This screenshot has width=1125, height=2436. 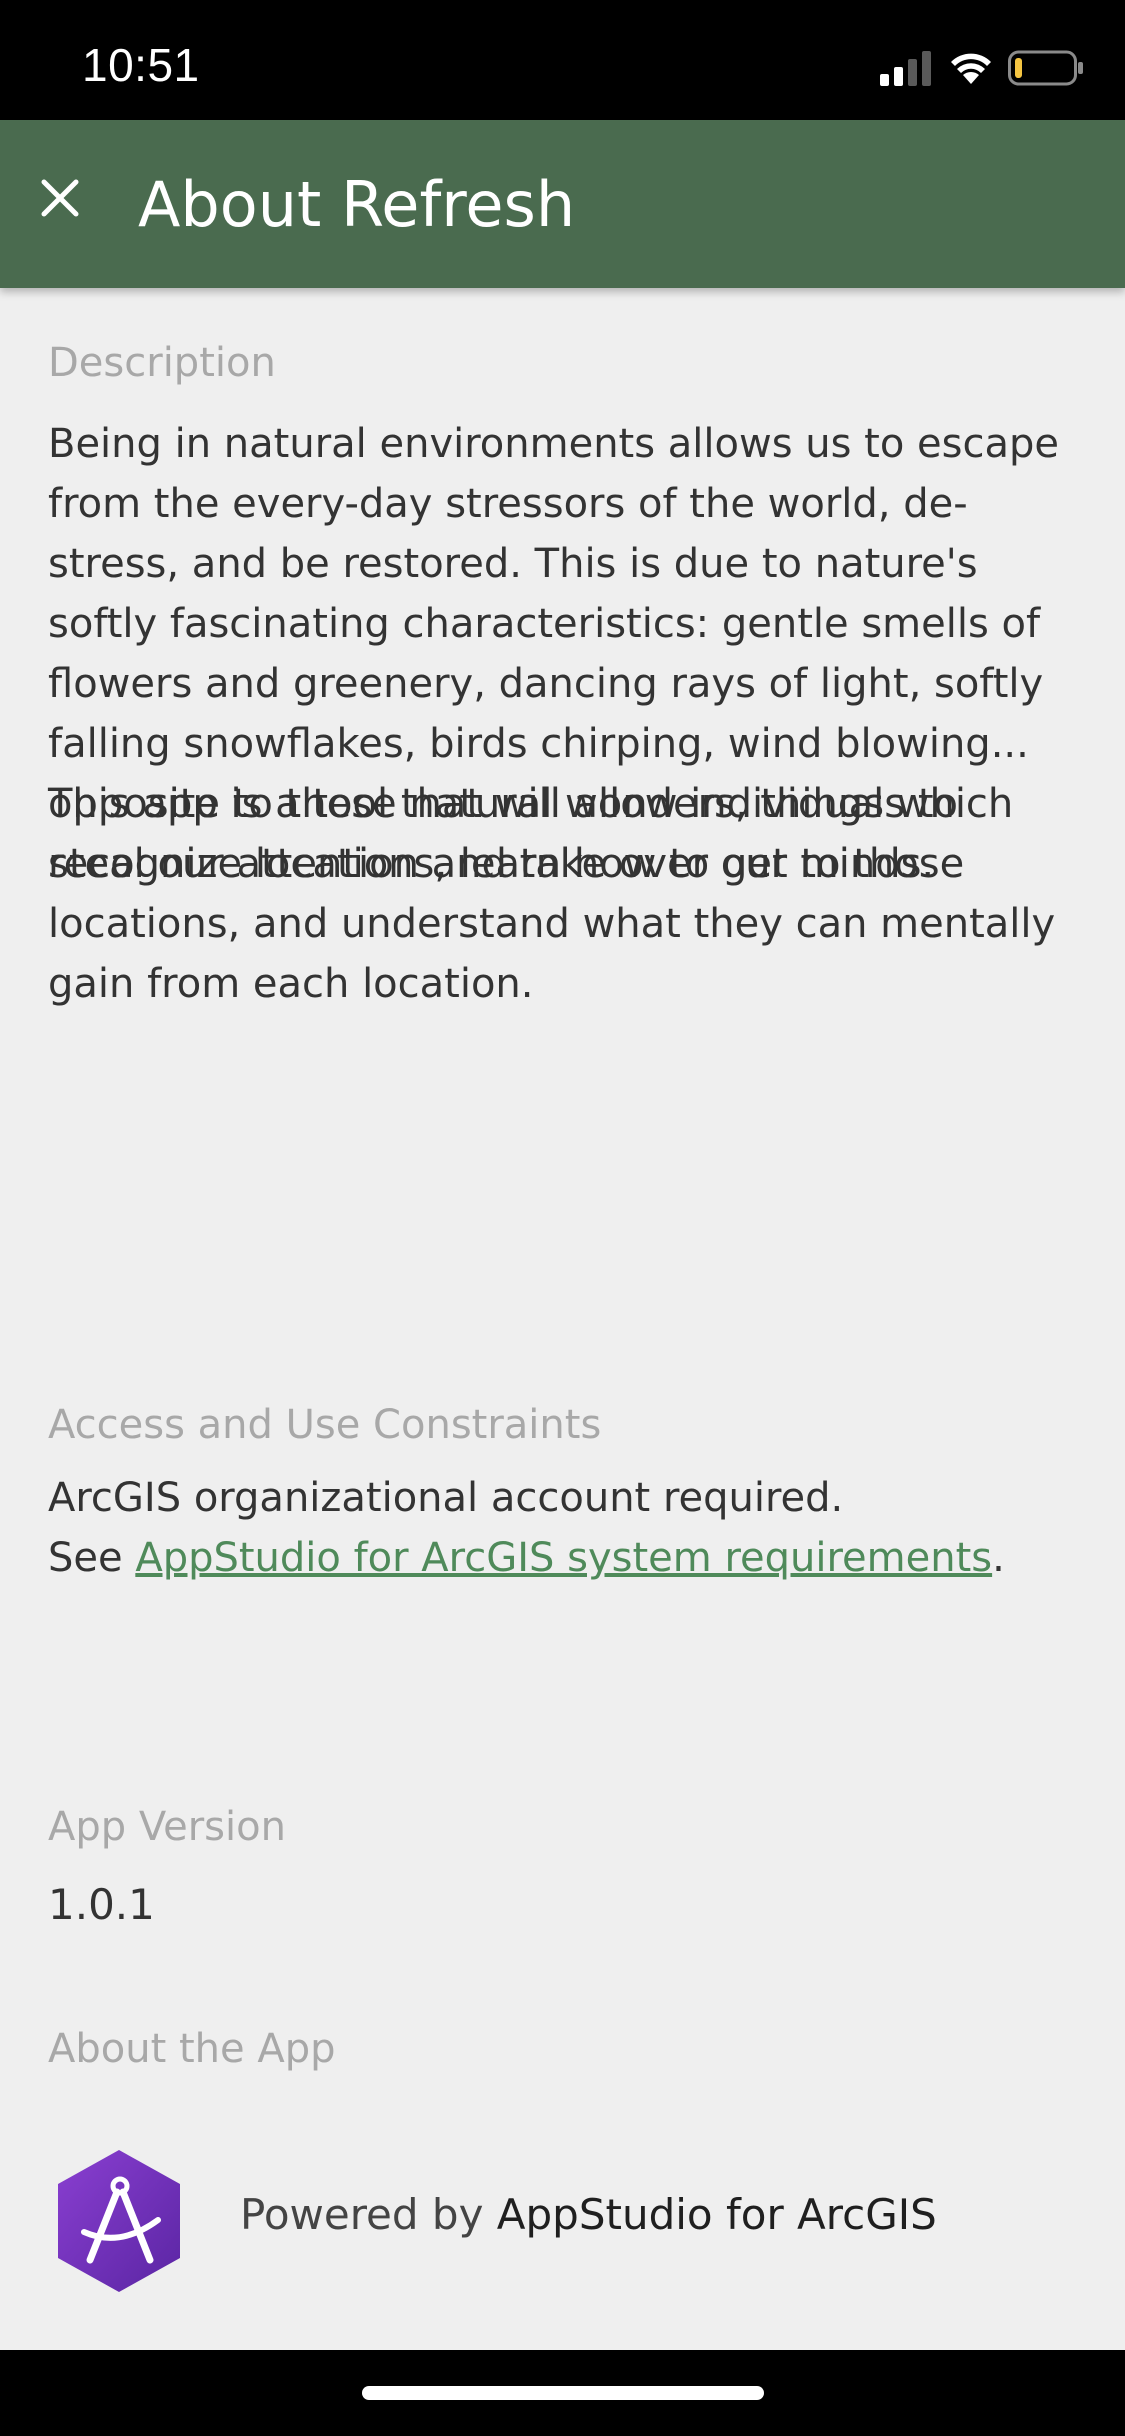 I want to click on app-version-label: App Version, so click(x=167, y=1827).